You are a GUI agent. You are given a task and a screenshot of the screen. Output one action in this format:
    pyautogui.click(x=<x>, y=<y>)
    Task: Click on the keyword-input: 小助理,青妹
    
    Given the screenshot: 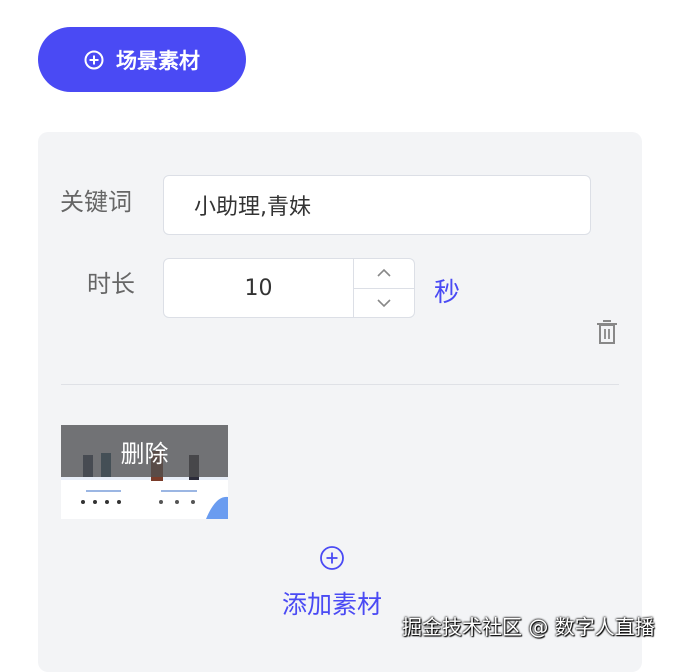 What is the action you would take?
    pyautogui.click(x=377, y=205)
    